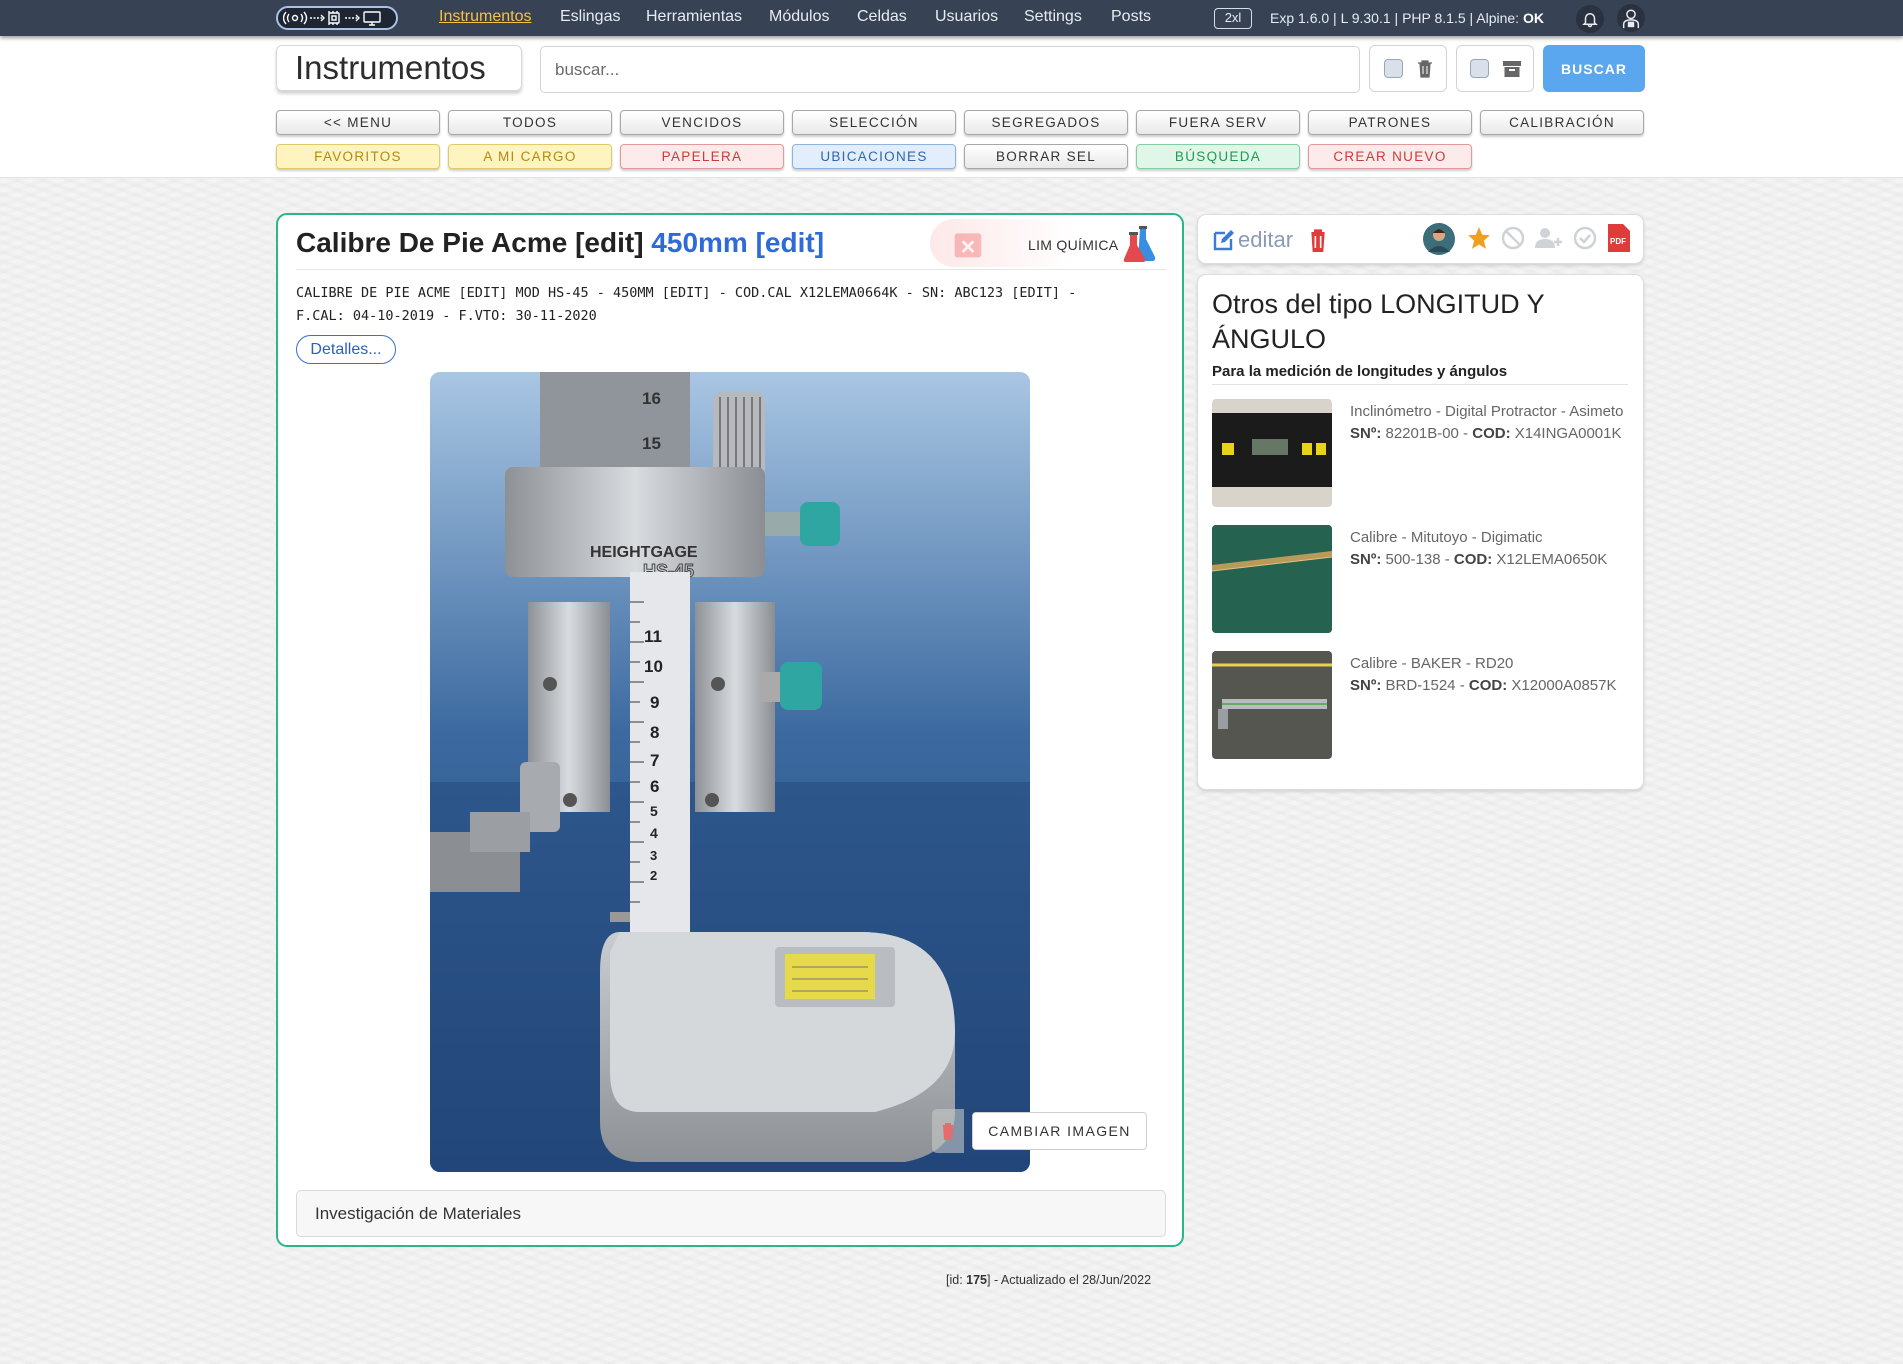 This screenshot has height=1364, width=1903. Describe the element at coordinates (332, 18) in the screenshot. I see `logo-icon` at that location.